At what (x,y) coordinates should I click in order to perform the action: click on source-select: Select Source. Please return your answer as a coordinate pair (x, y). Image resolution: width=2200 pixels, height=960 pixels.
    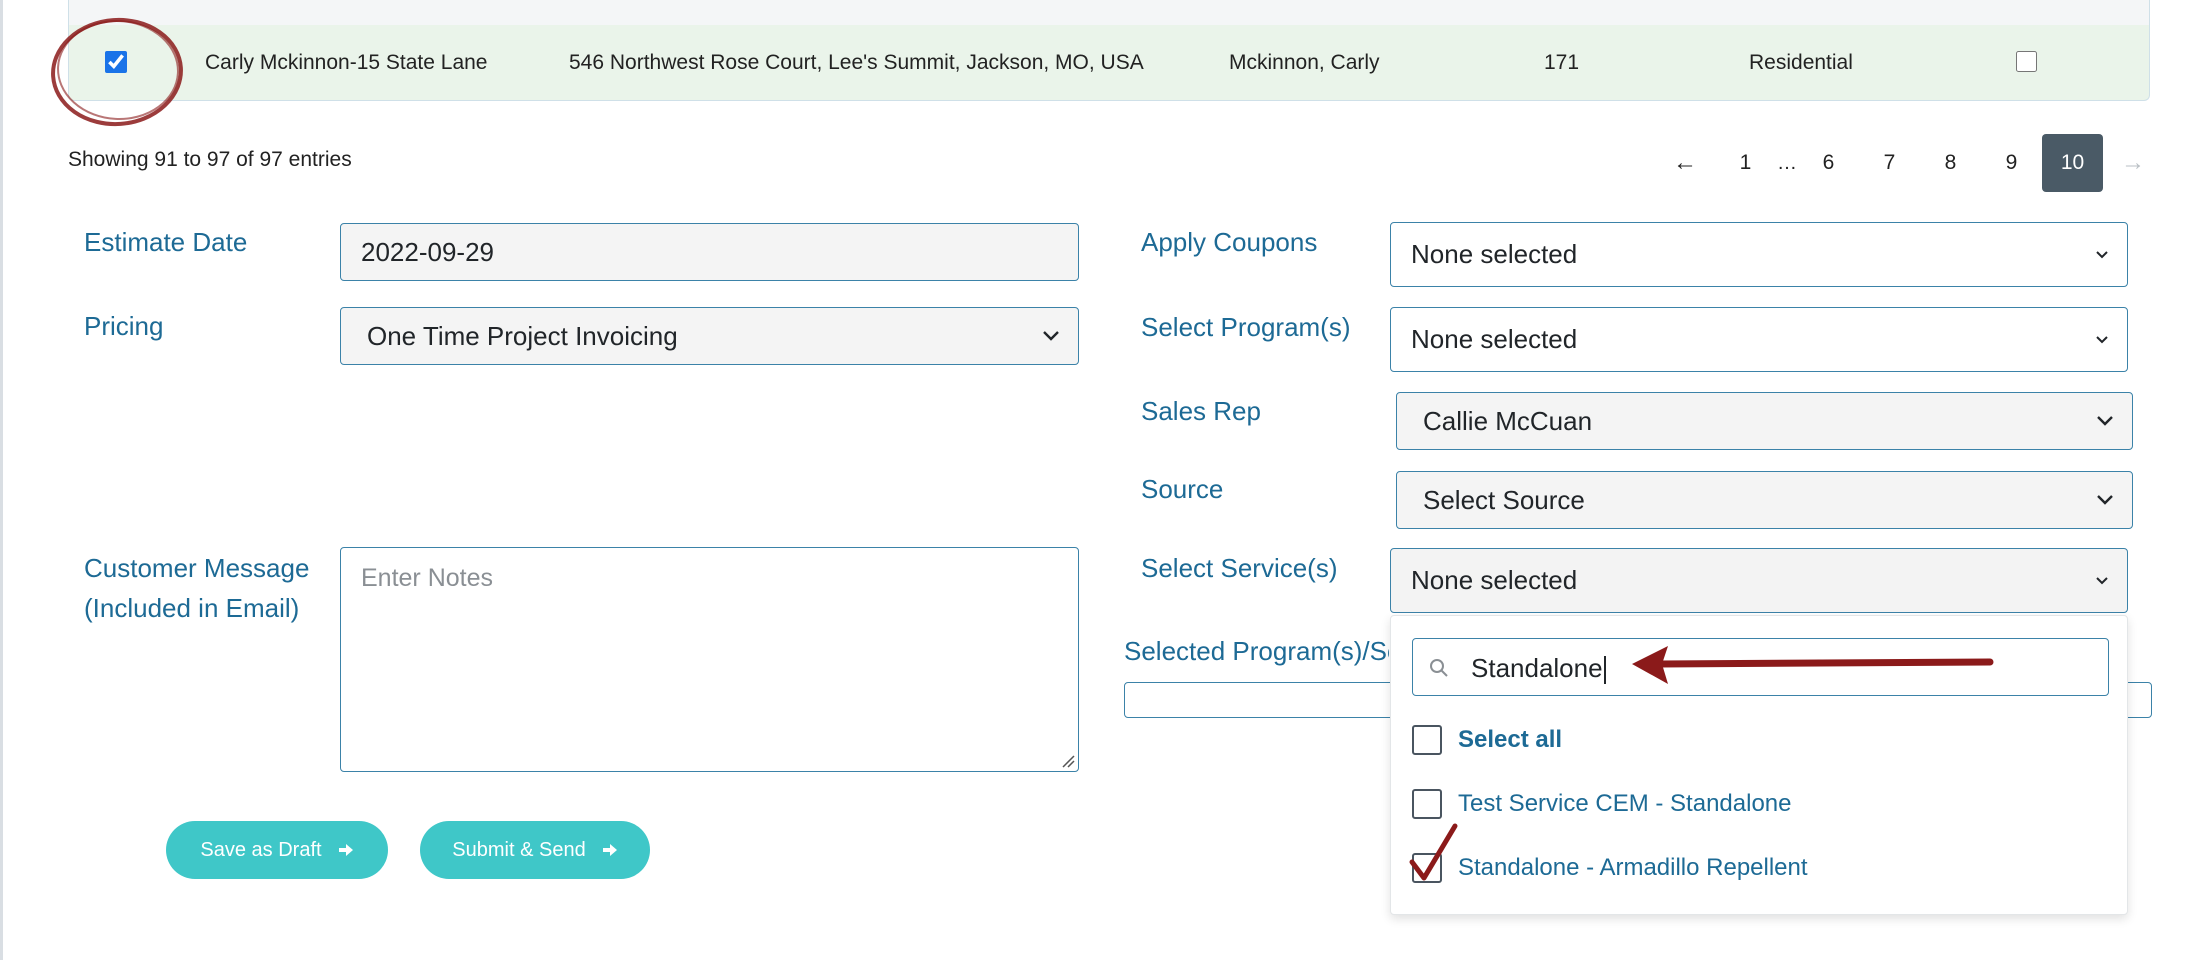
    Looking at the image, I should click on (1764, 500).